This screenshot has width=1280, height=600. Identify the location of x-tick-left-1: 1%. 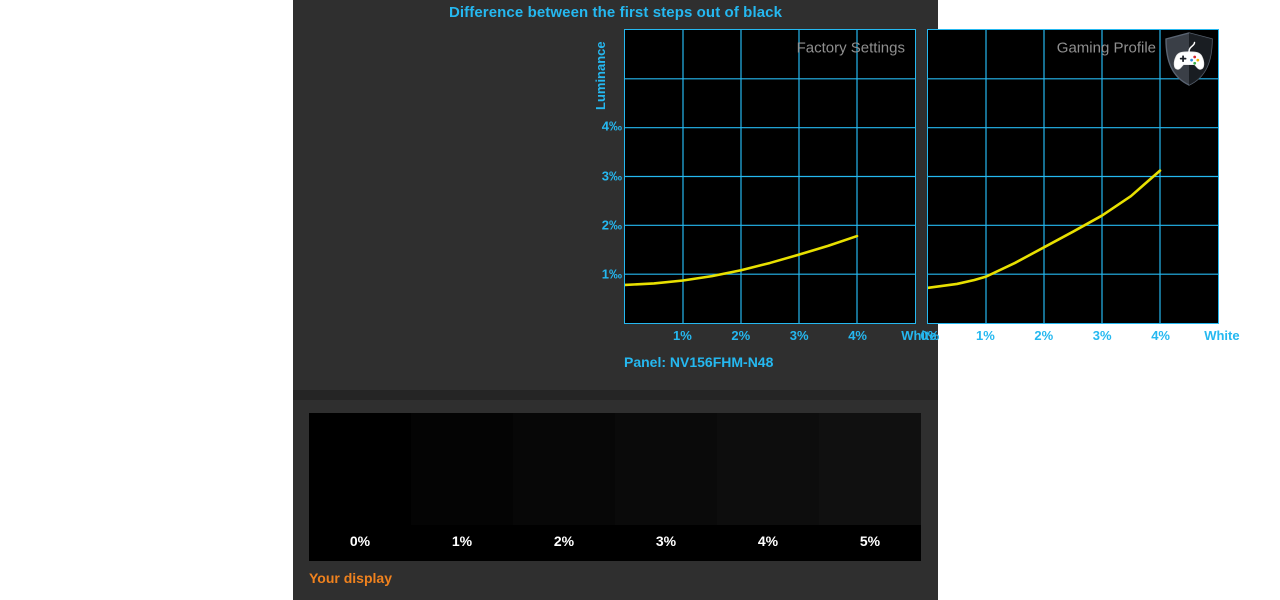
(682, 335).